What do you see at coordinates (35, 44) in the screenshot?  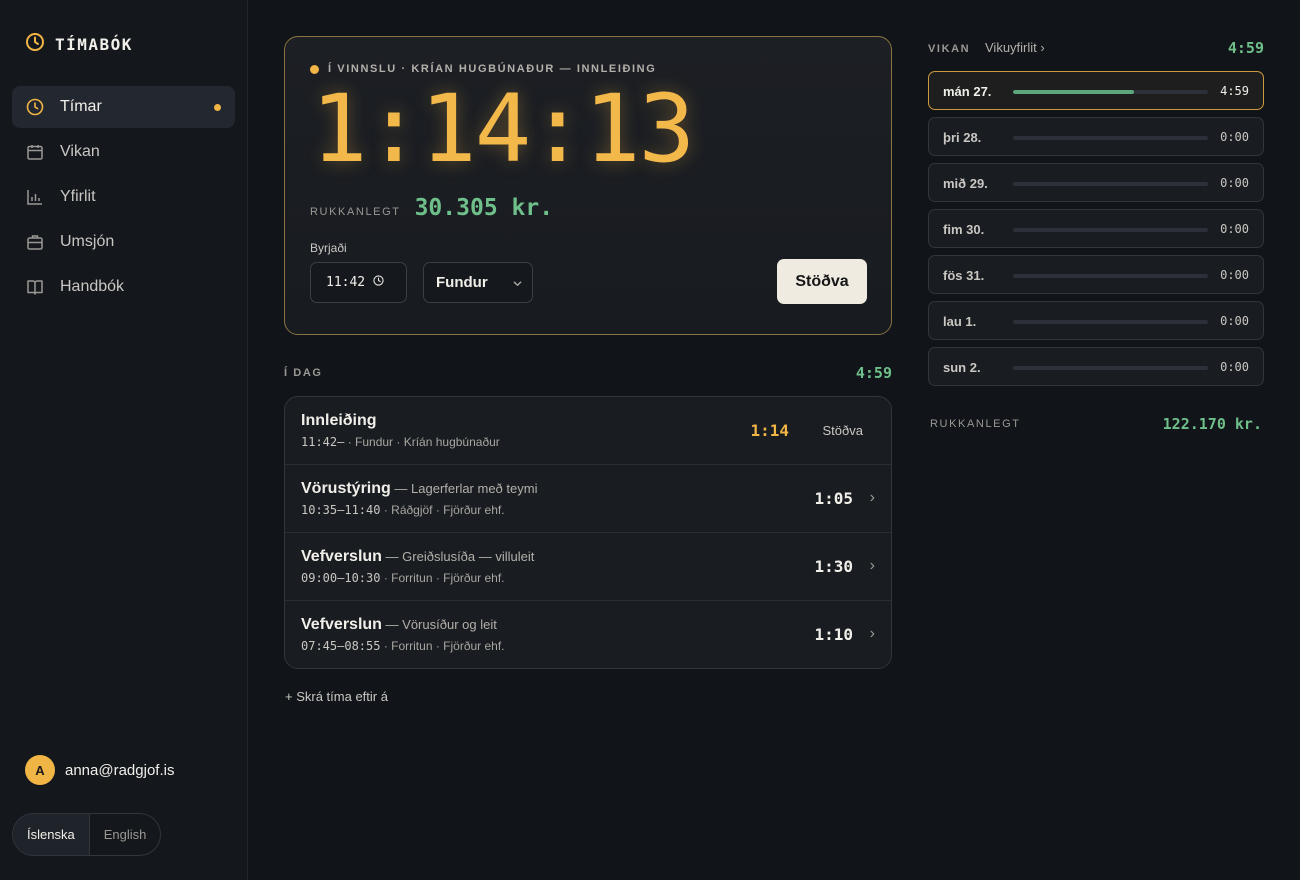 I see `clock-logo-icon` at bounding box center [35, 44].